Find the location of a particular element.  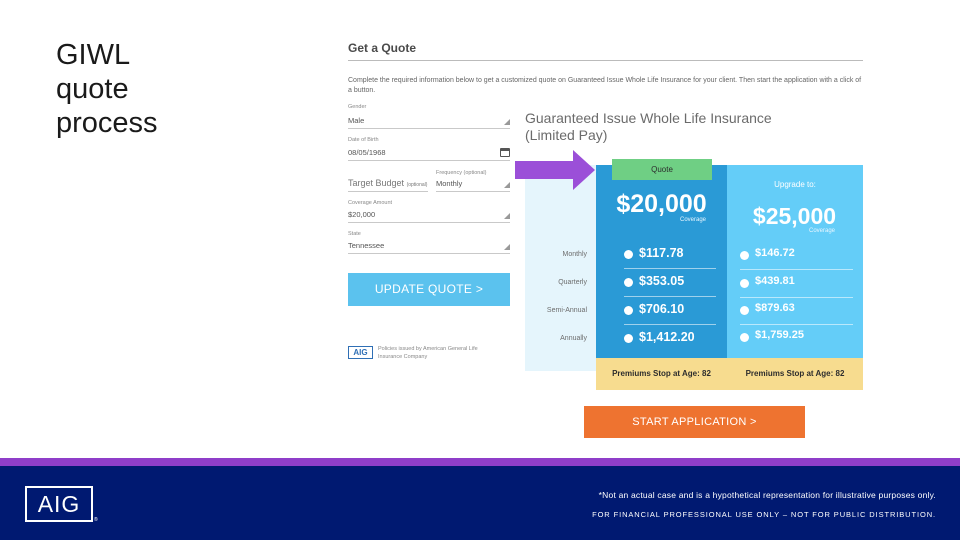

state-label: State is located at coordinates (354, 234).